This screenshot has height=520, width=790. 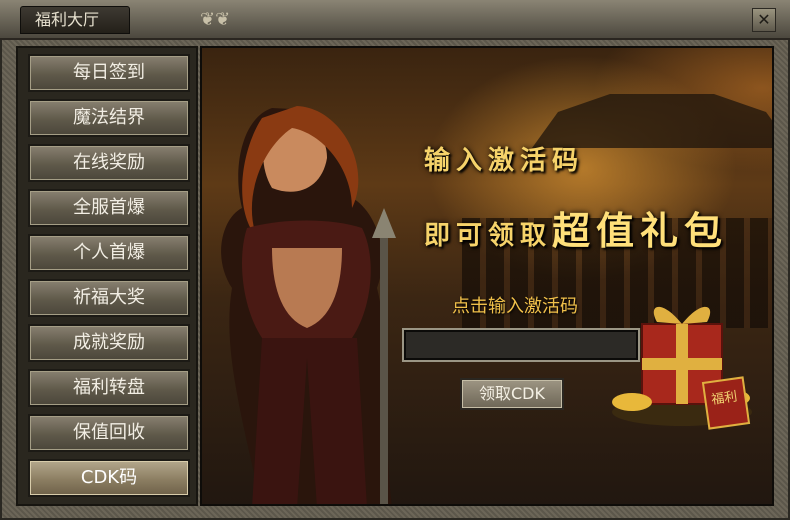 I want to click on sidebar-item-blessing-prize: 祈福大奖, so click(x=109, y=298).